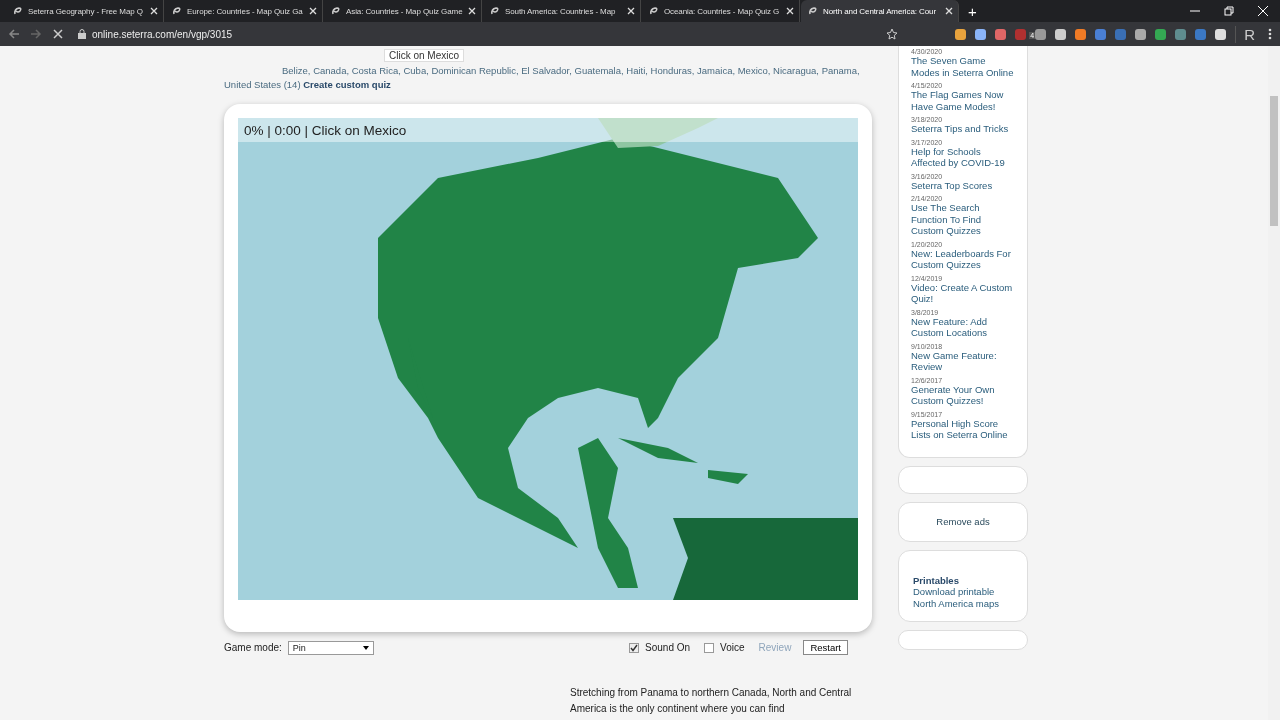  What do you see at coordinates (972, 11) in the screenshot?
I see `new-tab-button: +` at bounding box center [972, 11].